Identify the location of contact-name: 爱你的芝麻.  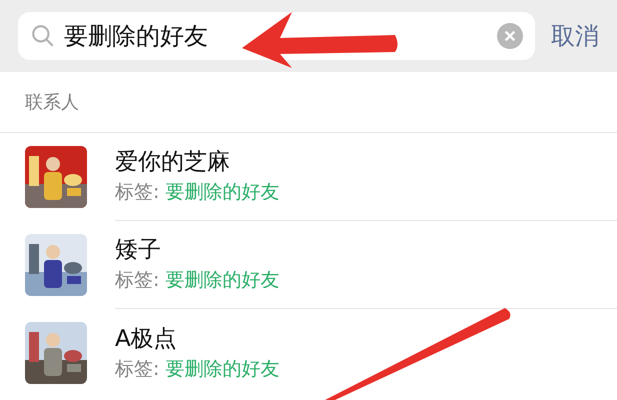
(173, 162).